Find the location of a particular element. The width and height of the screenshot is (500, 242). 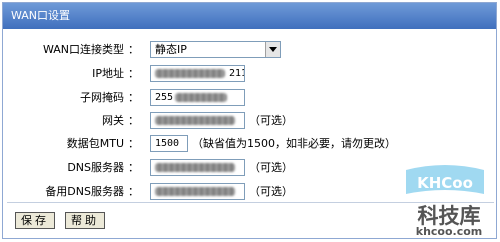

dns2-input is located at coordinates (197, 191).